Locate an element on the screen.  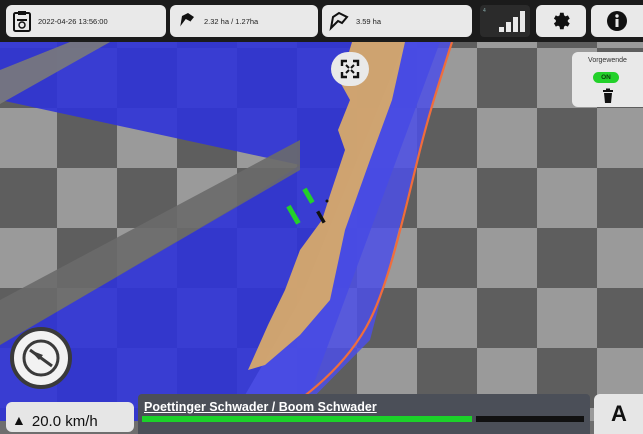
headland-panel: Vorgewende ON is located at coordinates (607, 79).